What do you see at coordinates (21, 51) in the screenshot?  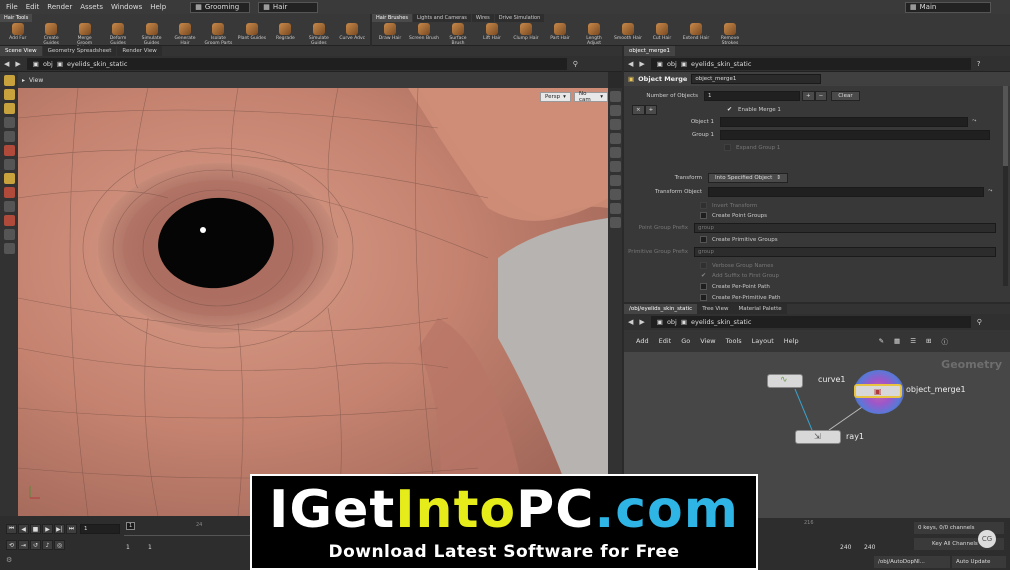 I see `tab-scene-view: Scene View` at bounding box center [21, 51].